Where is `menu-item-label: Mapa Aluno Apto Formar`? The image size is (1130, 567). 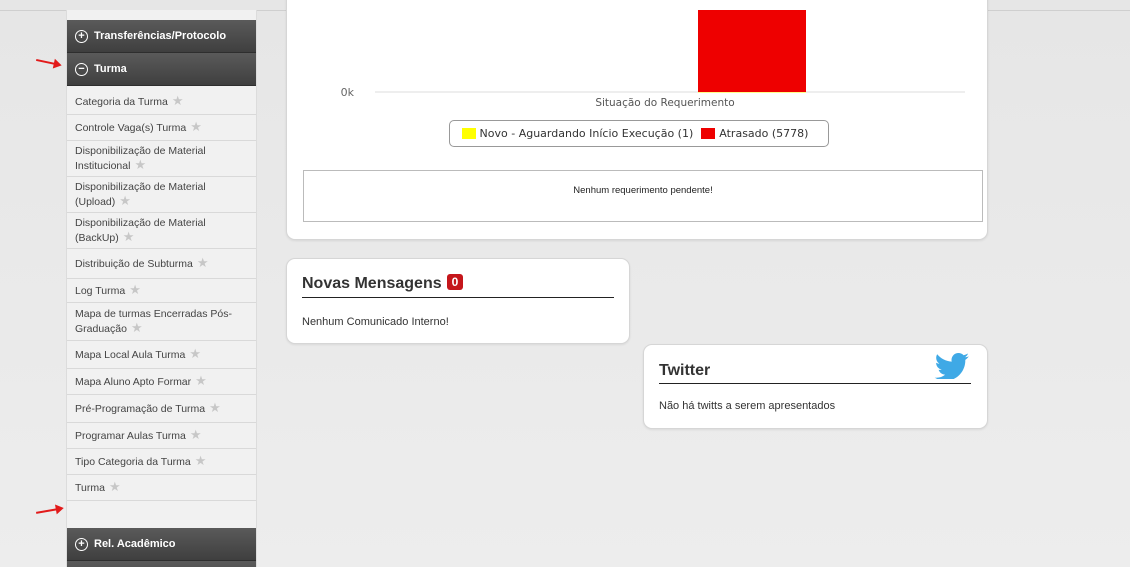
menu-item-label: Mapa Aluno Apto Formar is located at coordinates (133, 382).